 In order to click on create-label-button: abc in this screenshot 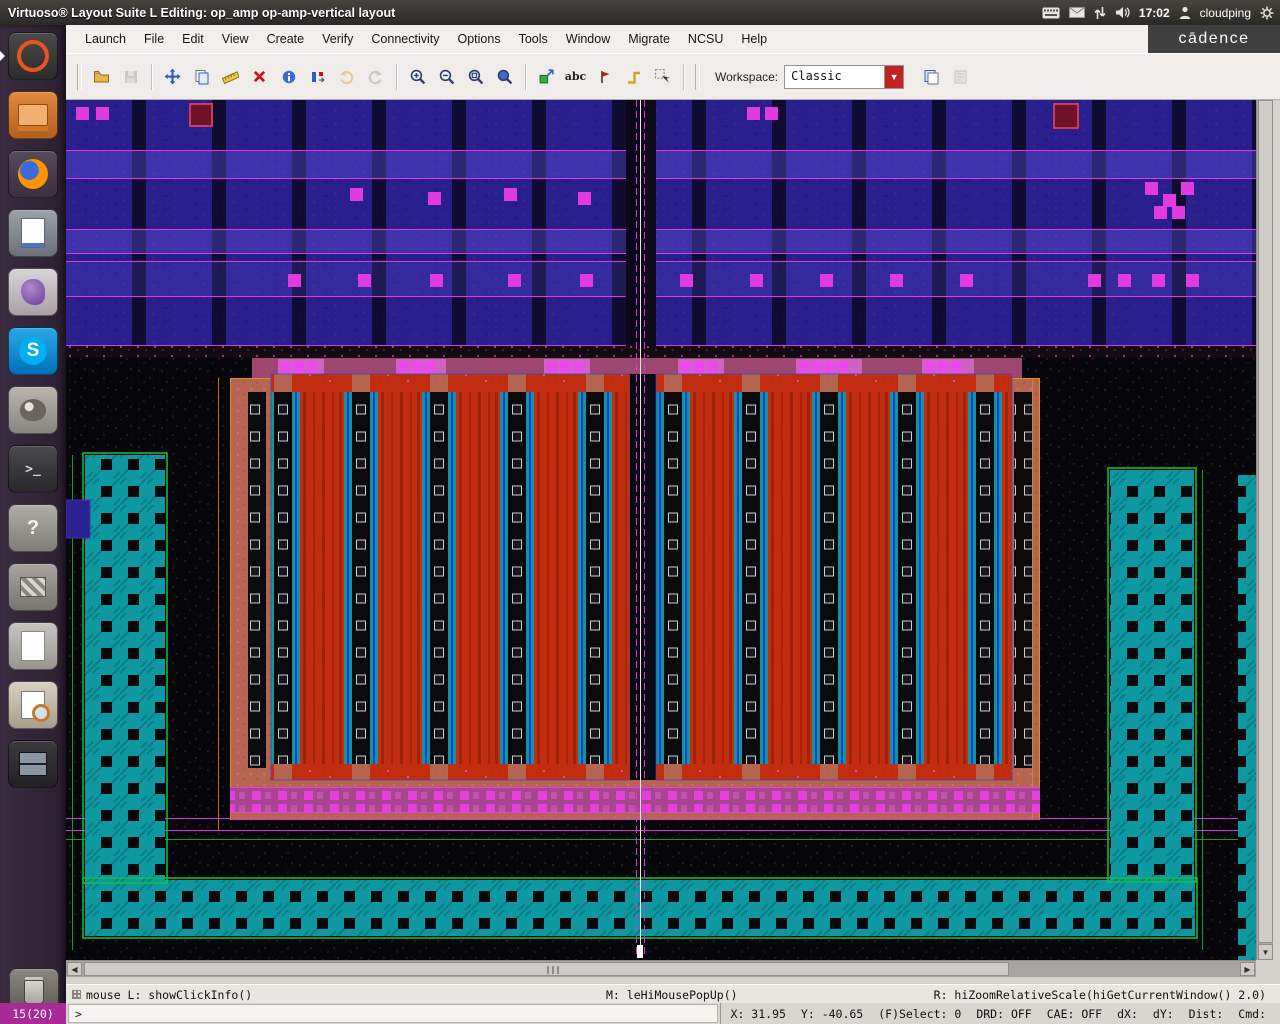, I will do `click(575, 76)`.